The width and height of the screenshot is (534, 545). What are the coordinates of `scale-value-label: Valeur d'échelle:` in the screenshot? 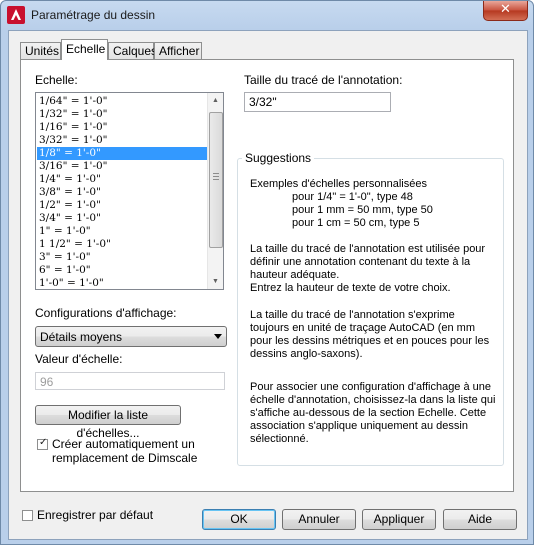 It's located at (79, 359).